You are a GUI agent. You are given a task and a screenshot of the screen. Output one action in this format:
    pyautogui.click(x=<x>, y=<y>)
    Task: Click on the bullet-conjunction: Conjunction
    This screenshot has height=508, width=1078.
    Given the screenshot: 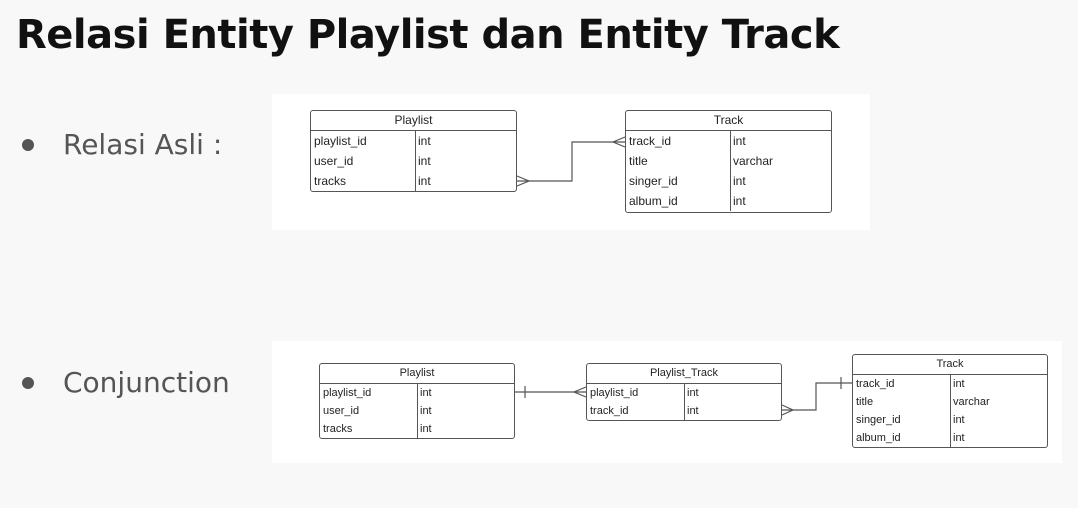 What is the action you would take?
    pyautogui.click(x=125, y=382)
    